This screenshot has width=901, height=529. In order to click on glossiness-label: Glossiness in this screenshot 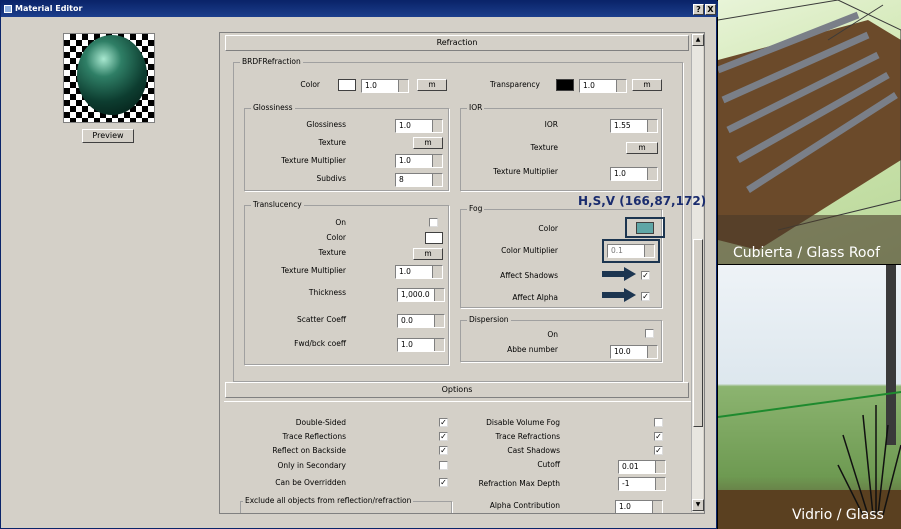, I will do `click(326, 124)`.